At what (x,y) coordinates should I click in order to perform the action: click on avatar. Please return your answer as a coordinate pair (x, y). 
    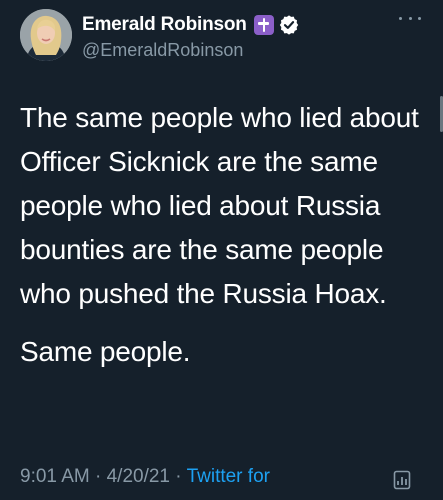
    Looking at the image, I should click on (46, 35).